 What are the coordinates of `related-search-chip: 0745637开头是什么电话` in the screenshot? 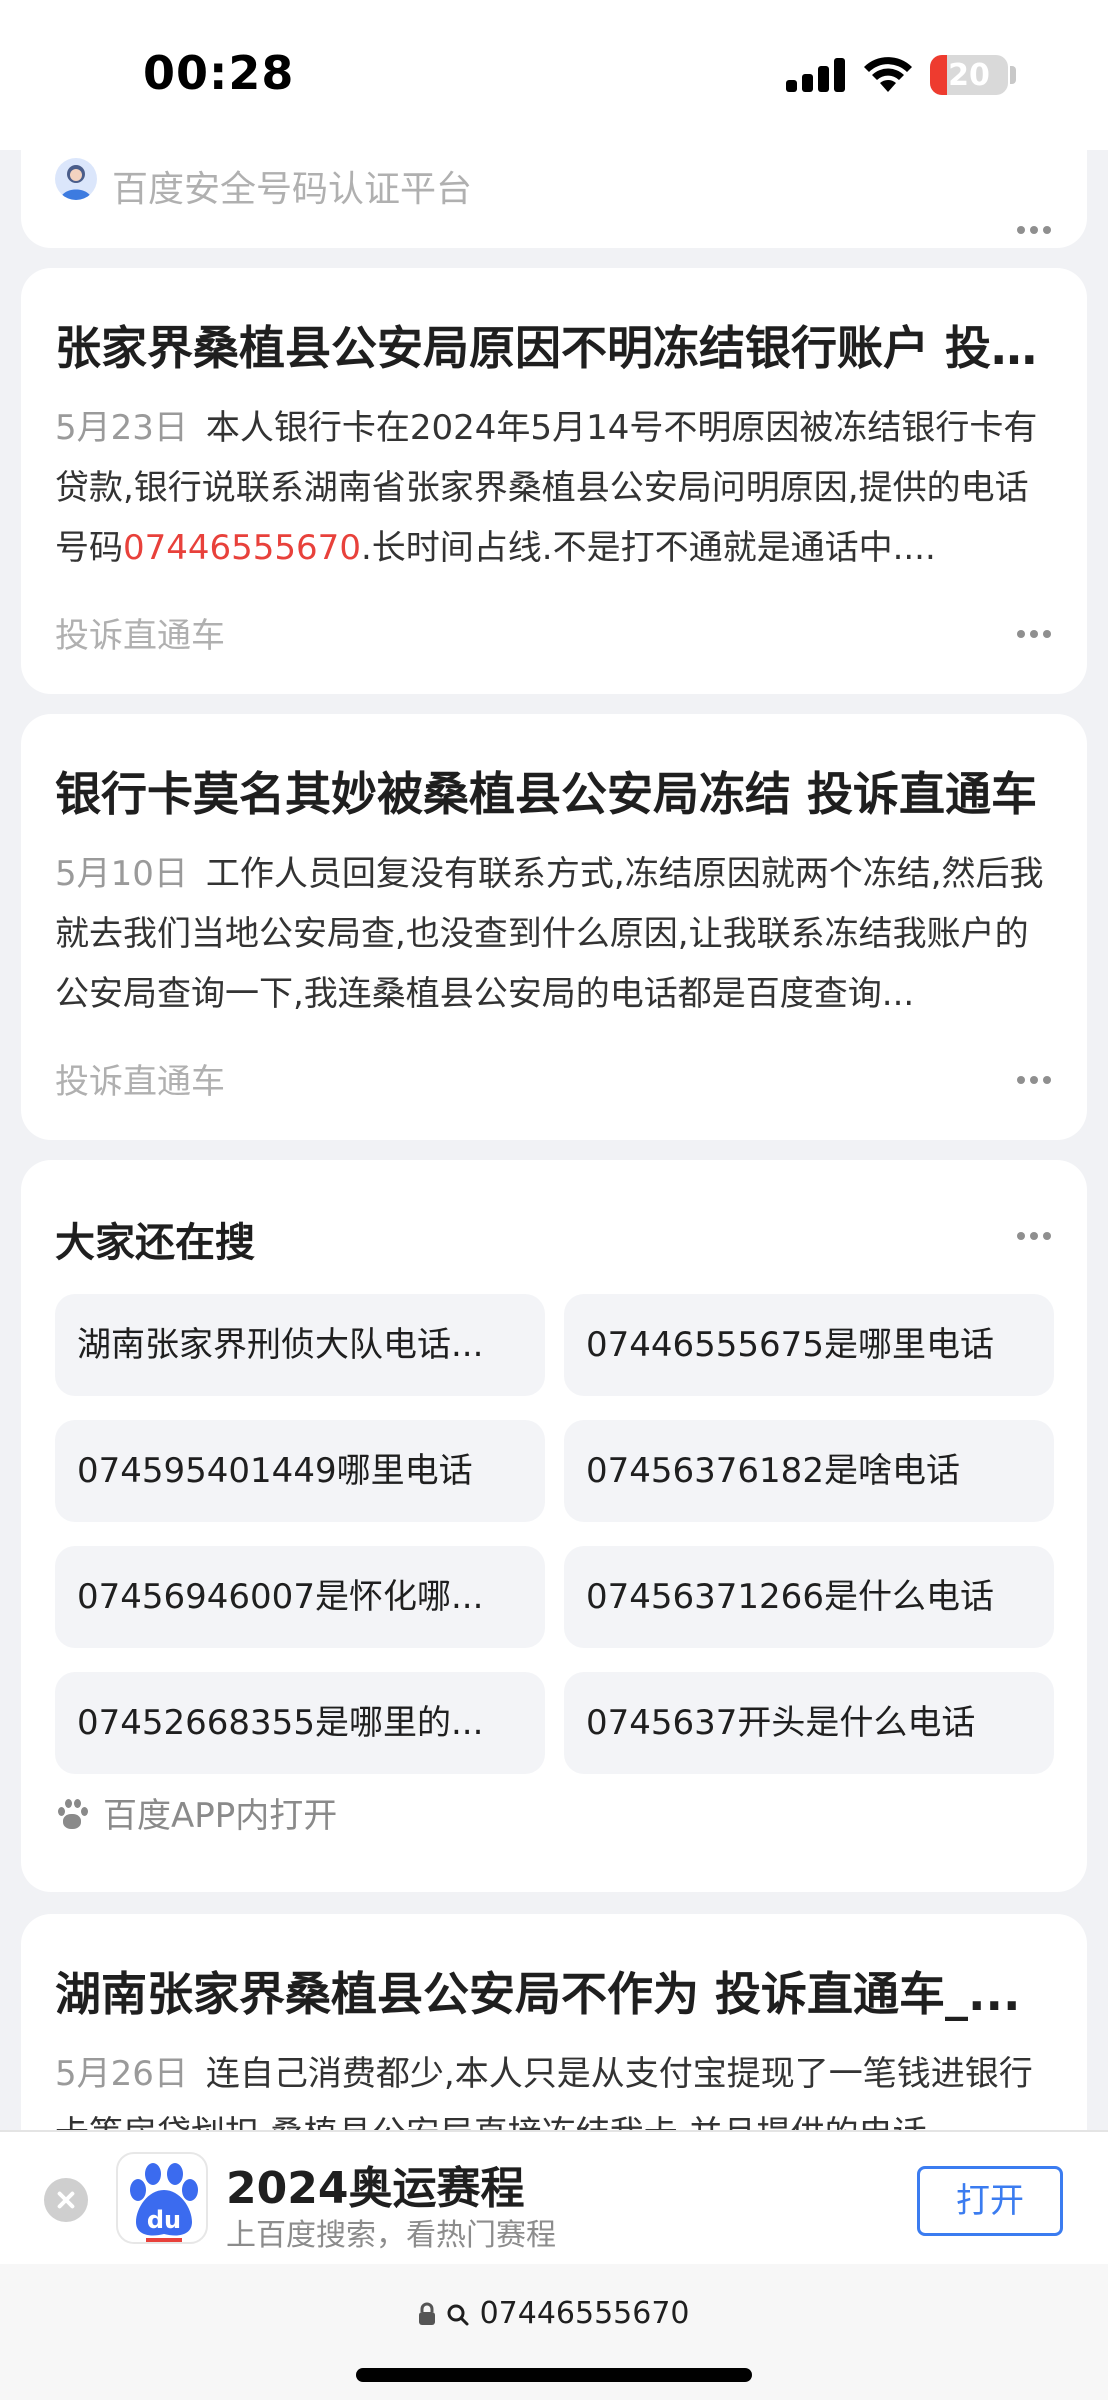 It's located at (809, 1723).